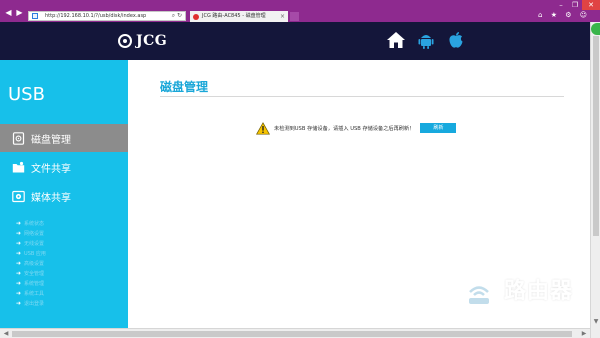 The width and height of the screenshot is (600, 338). I want to click on page-title: 磁盘管理, so click(184, 87).